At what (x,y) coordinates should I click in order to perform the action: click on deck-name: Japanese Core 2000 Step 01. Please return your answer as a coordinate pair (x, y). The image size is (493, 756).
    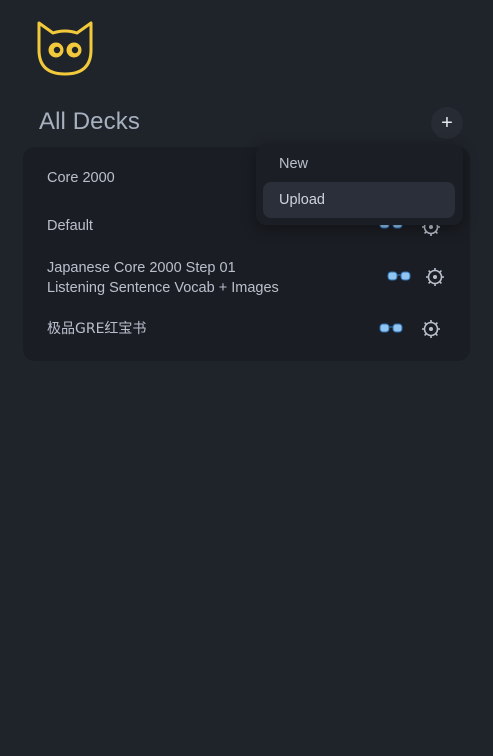
    Looking at the image, I should click on (141, 268).